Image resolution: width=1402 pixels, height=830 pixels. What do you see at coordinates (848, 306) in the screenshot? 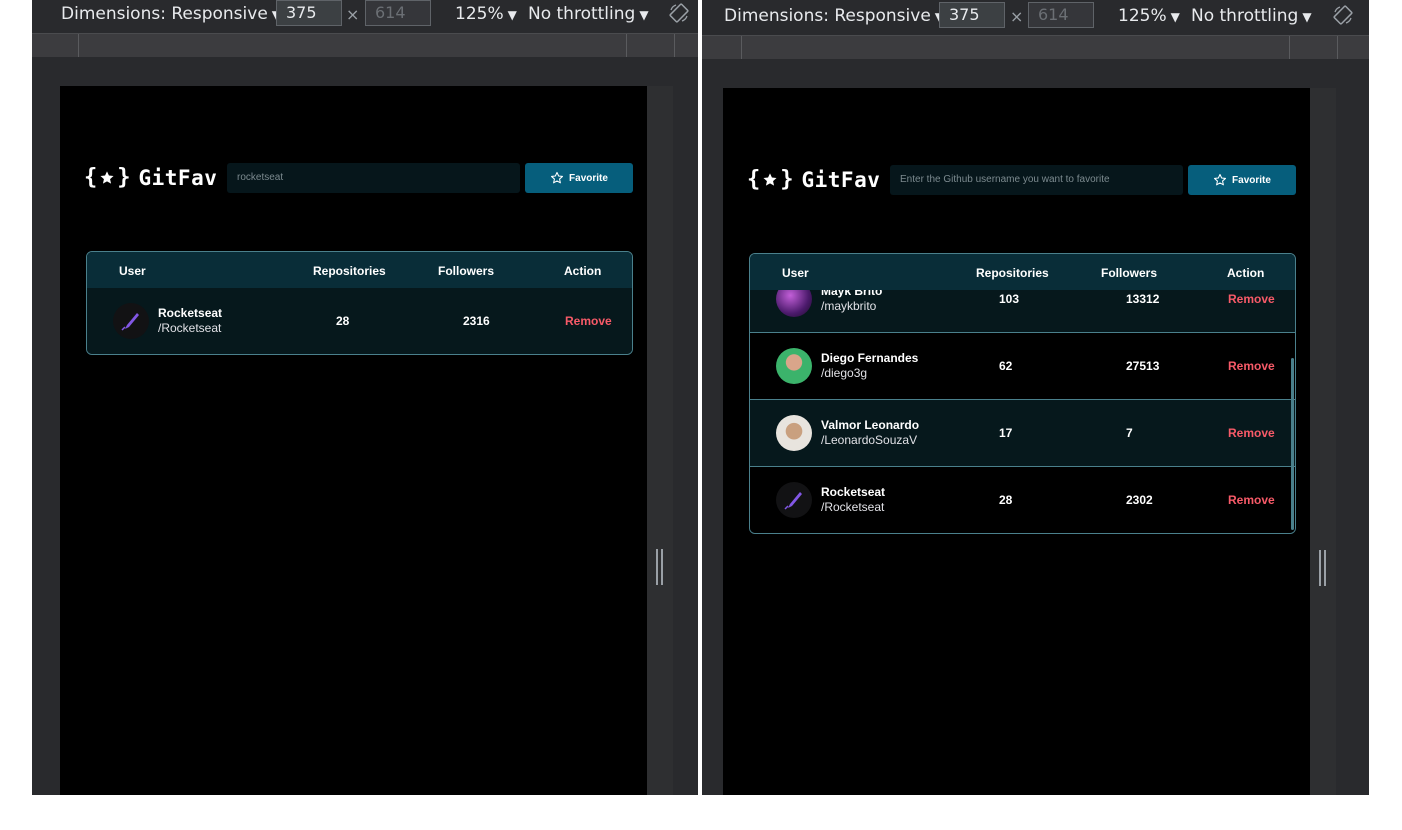
I see `user-login: /maykbrito` at bounding box center [848, 306].